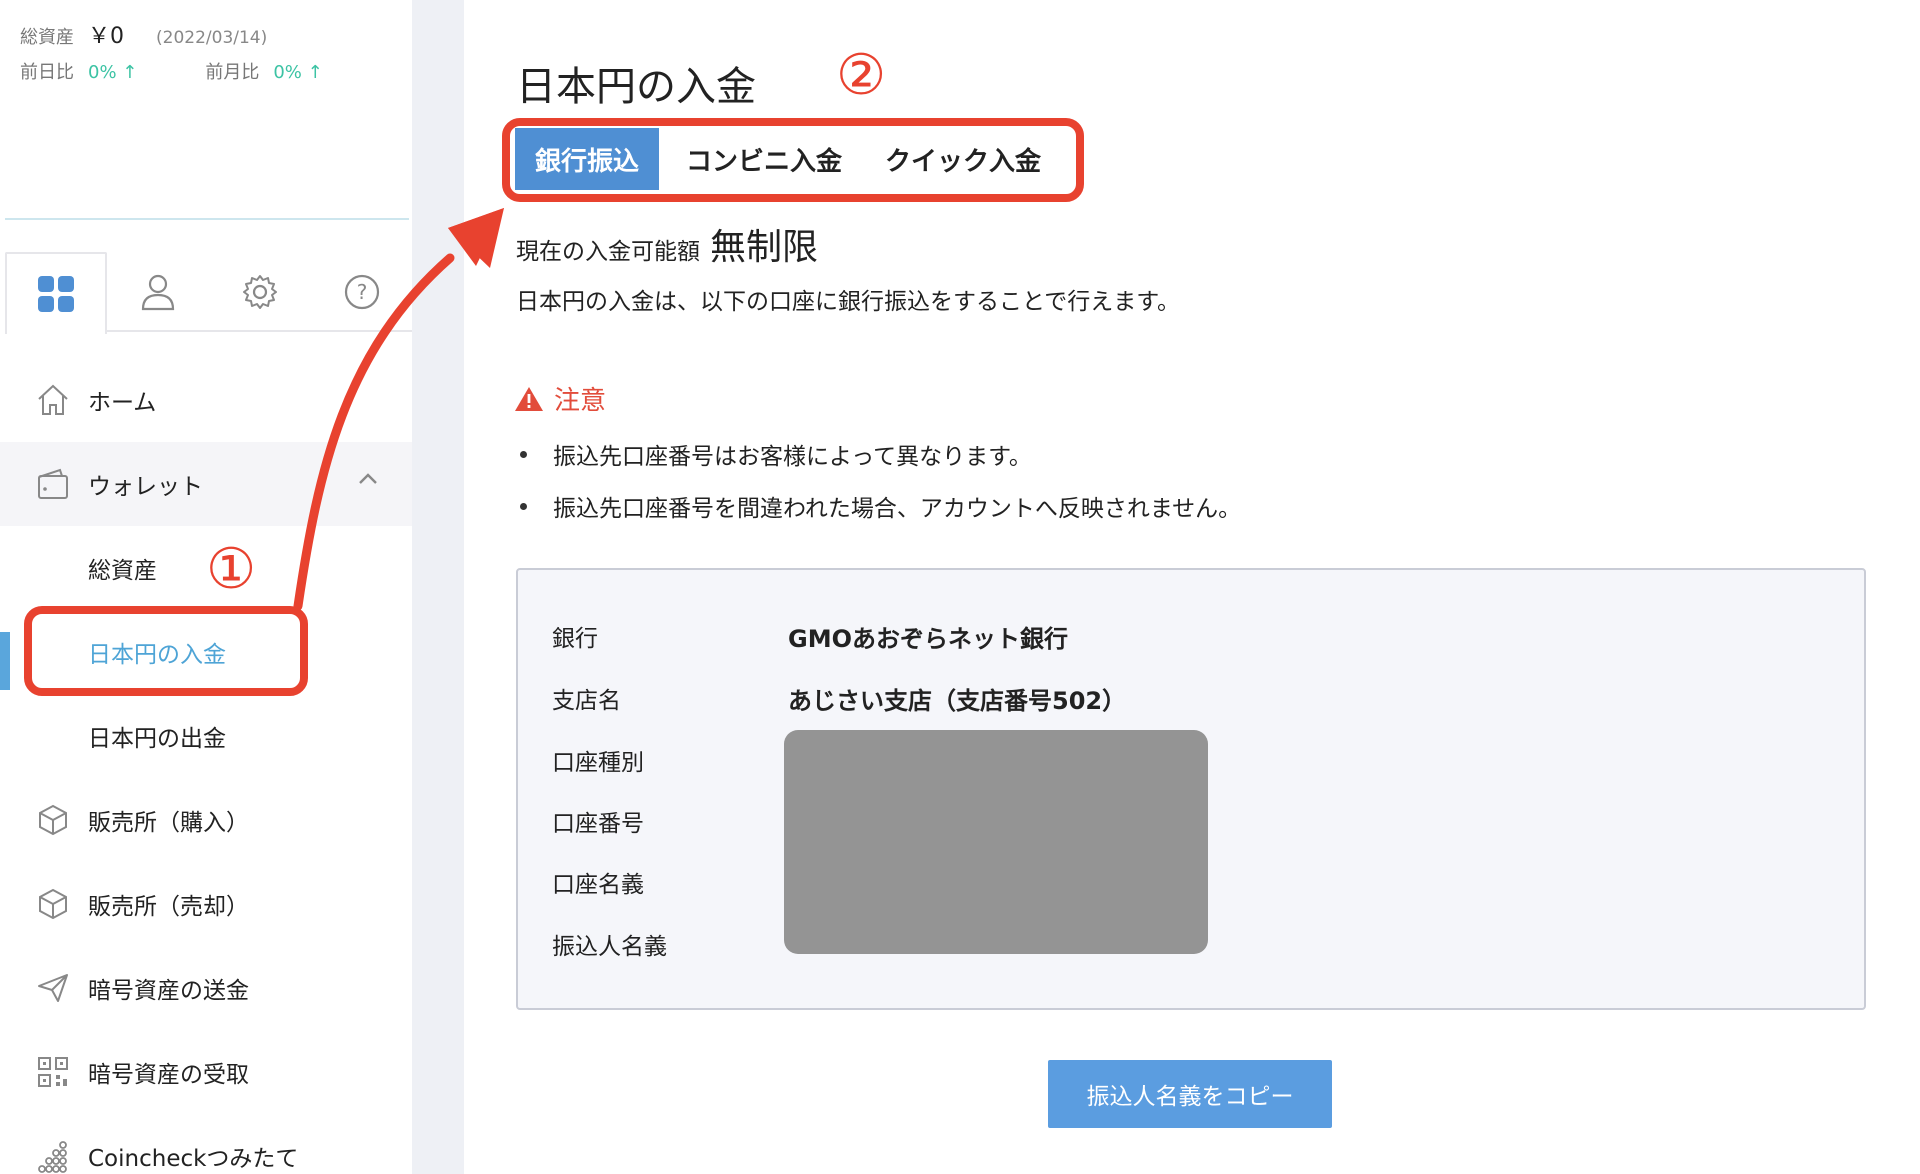 The width and height of the screenshot is (1920, 1174). I want to click on sidebar-item-label: 暗号資産の受取, so click(168, 1075).